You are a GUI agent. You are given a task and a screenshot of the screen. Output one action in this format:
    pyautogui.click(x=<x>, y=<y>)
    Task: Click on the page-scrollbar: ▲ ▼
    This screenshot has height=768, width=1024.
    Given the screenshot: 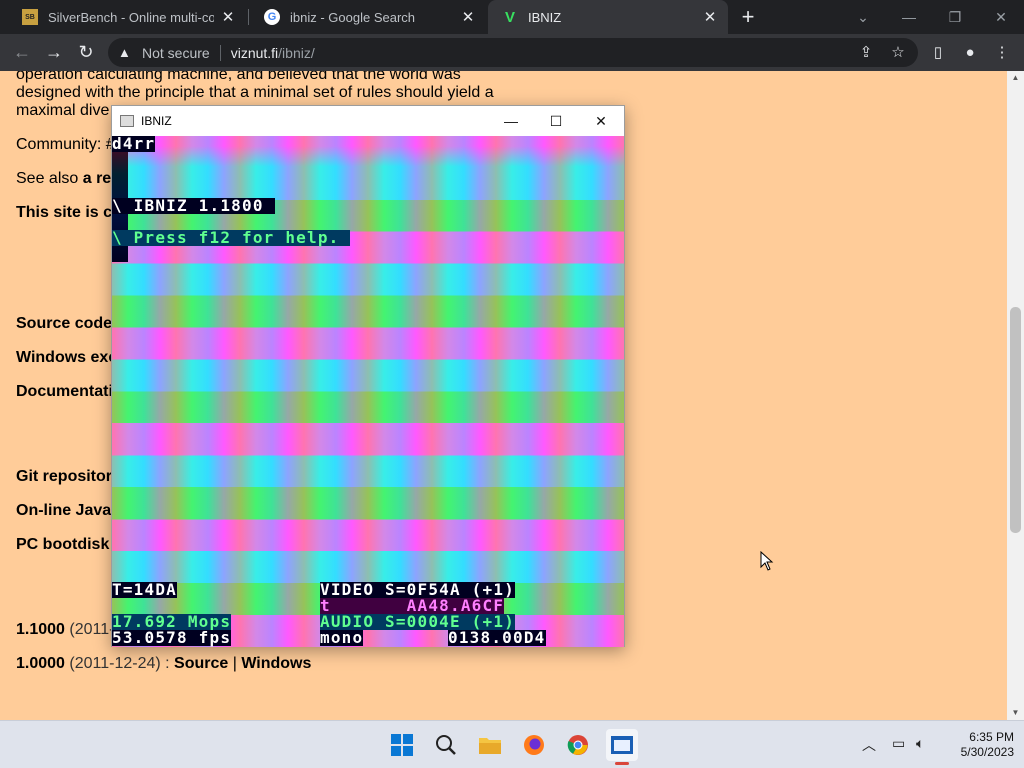 What is the action you would take?
    pyautogui.click(x=1015, y=395)
    